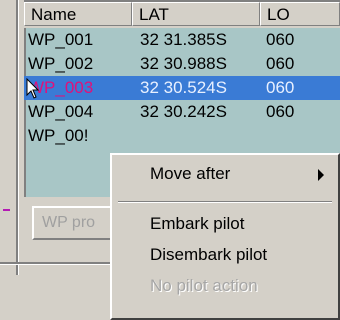  I want to click on cell-name: WP_001, so click(61, 39).